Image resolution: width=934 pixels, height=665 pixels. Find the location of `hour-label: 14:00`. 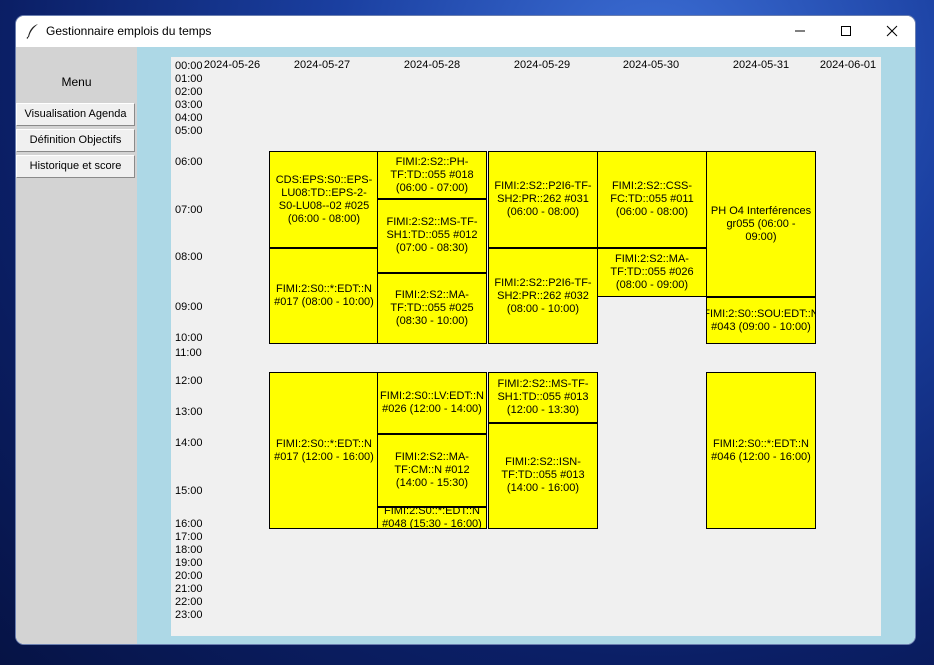

hour-label: 14:00 is located at coordinates (189, 443).